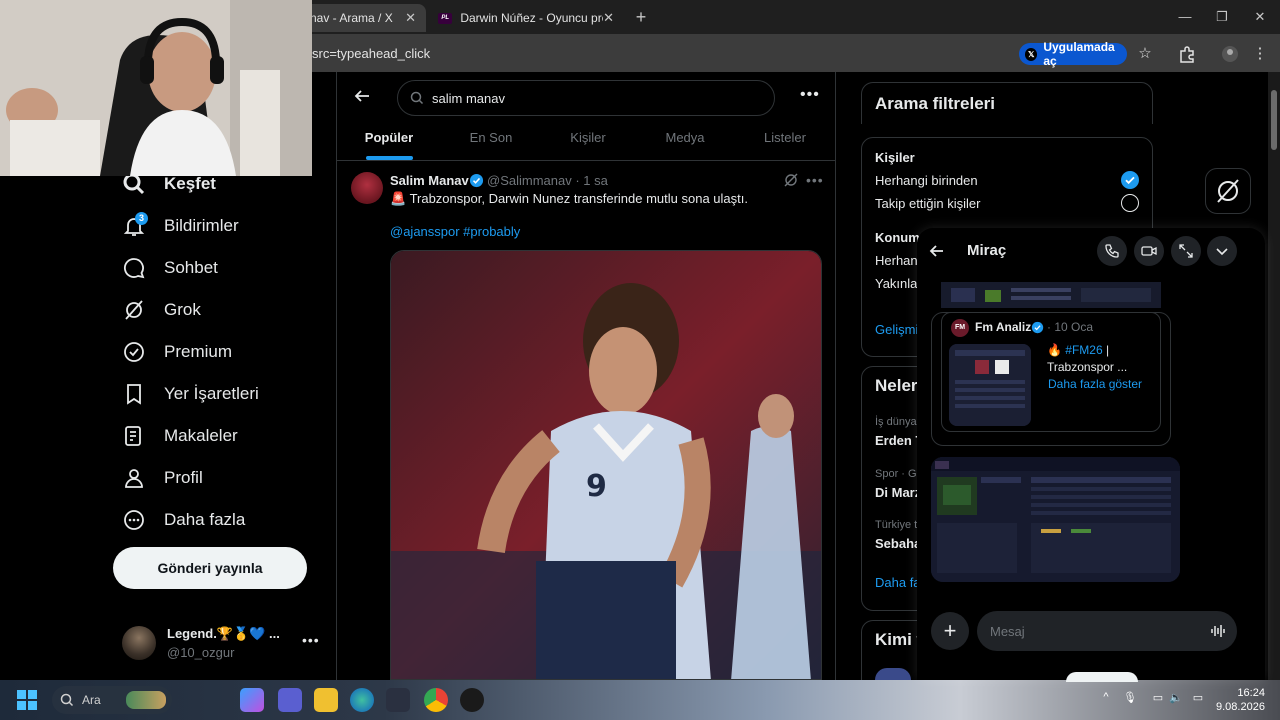 This screenshot has width=1280, height=720. Describe the element at coordinates (898, 582) in the screenshot. I see `show-more-link: Daha fa` at that location.